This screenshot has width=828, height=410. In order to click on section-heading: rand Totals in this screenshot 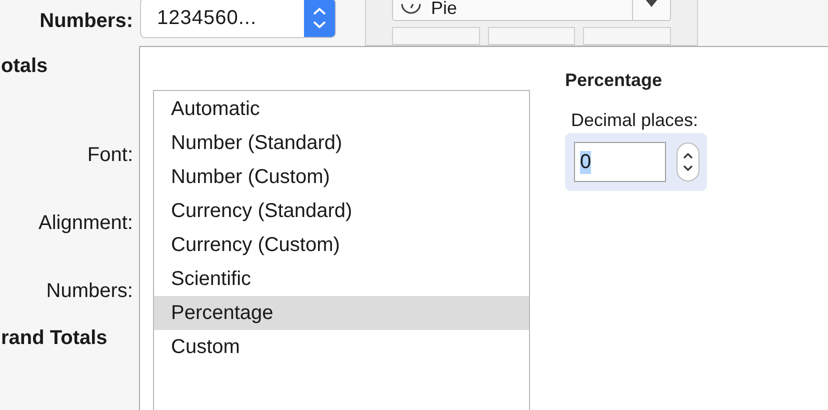, I will do `click(54, 338)`.